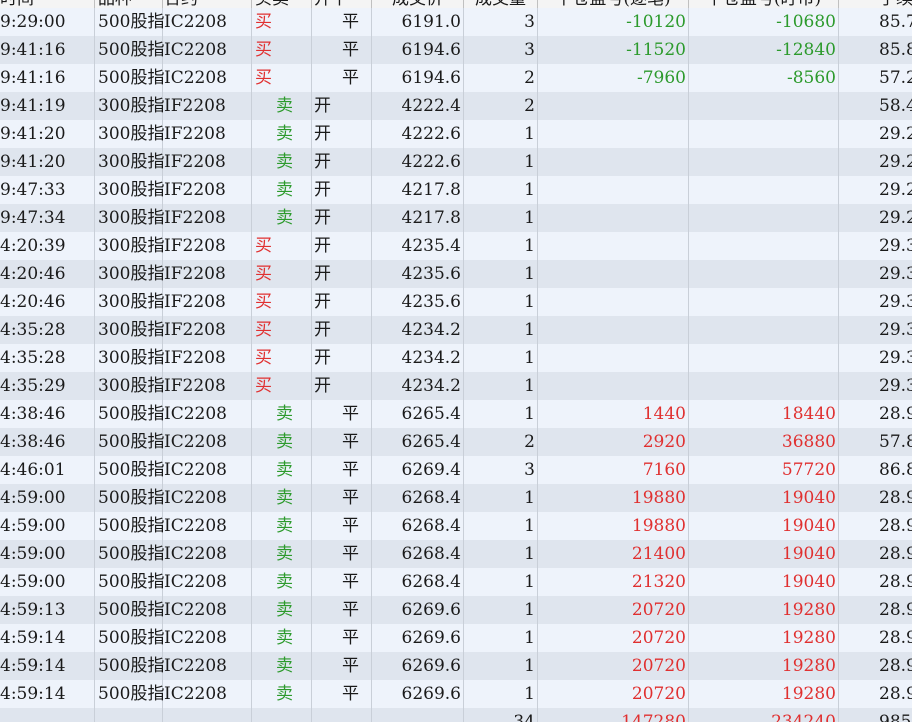 The width and height of the screenshot is (912, 722). Describe the element at coordinates (418, 50) in the screenshot. I see `cell-price: 6194.6` at that location.